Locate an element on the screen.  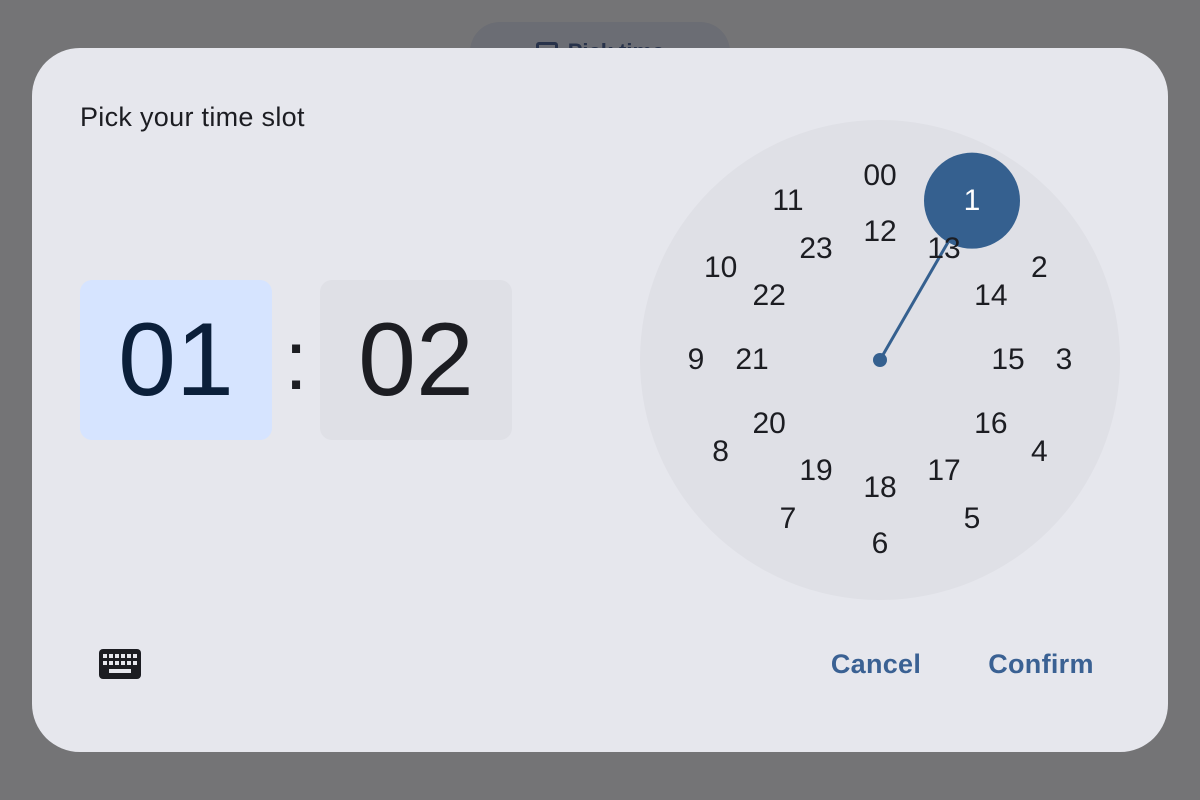
minute-input: 02 is located at coordinates (416, 360).